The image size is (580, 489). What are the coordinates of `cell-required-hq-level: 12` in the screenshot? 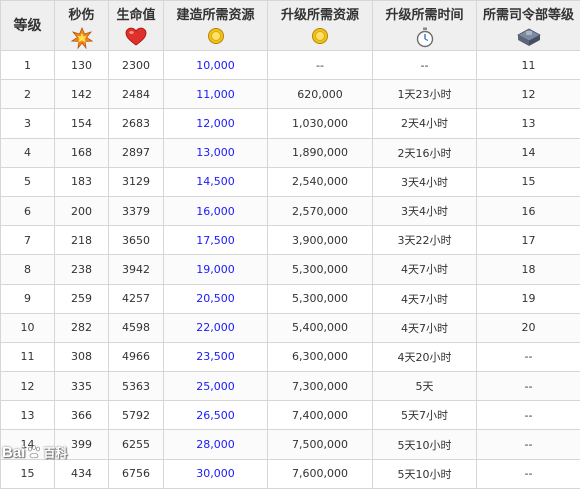 It's located at (528, 94).